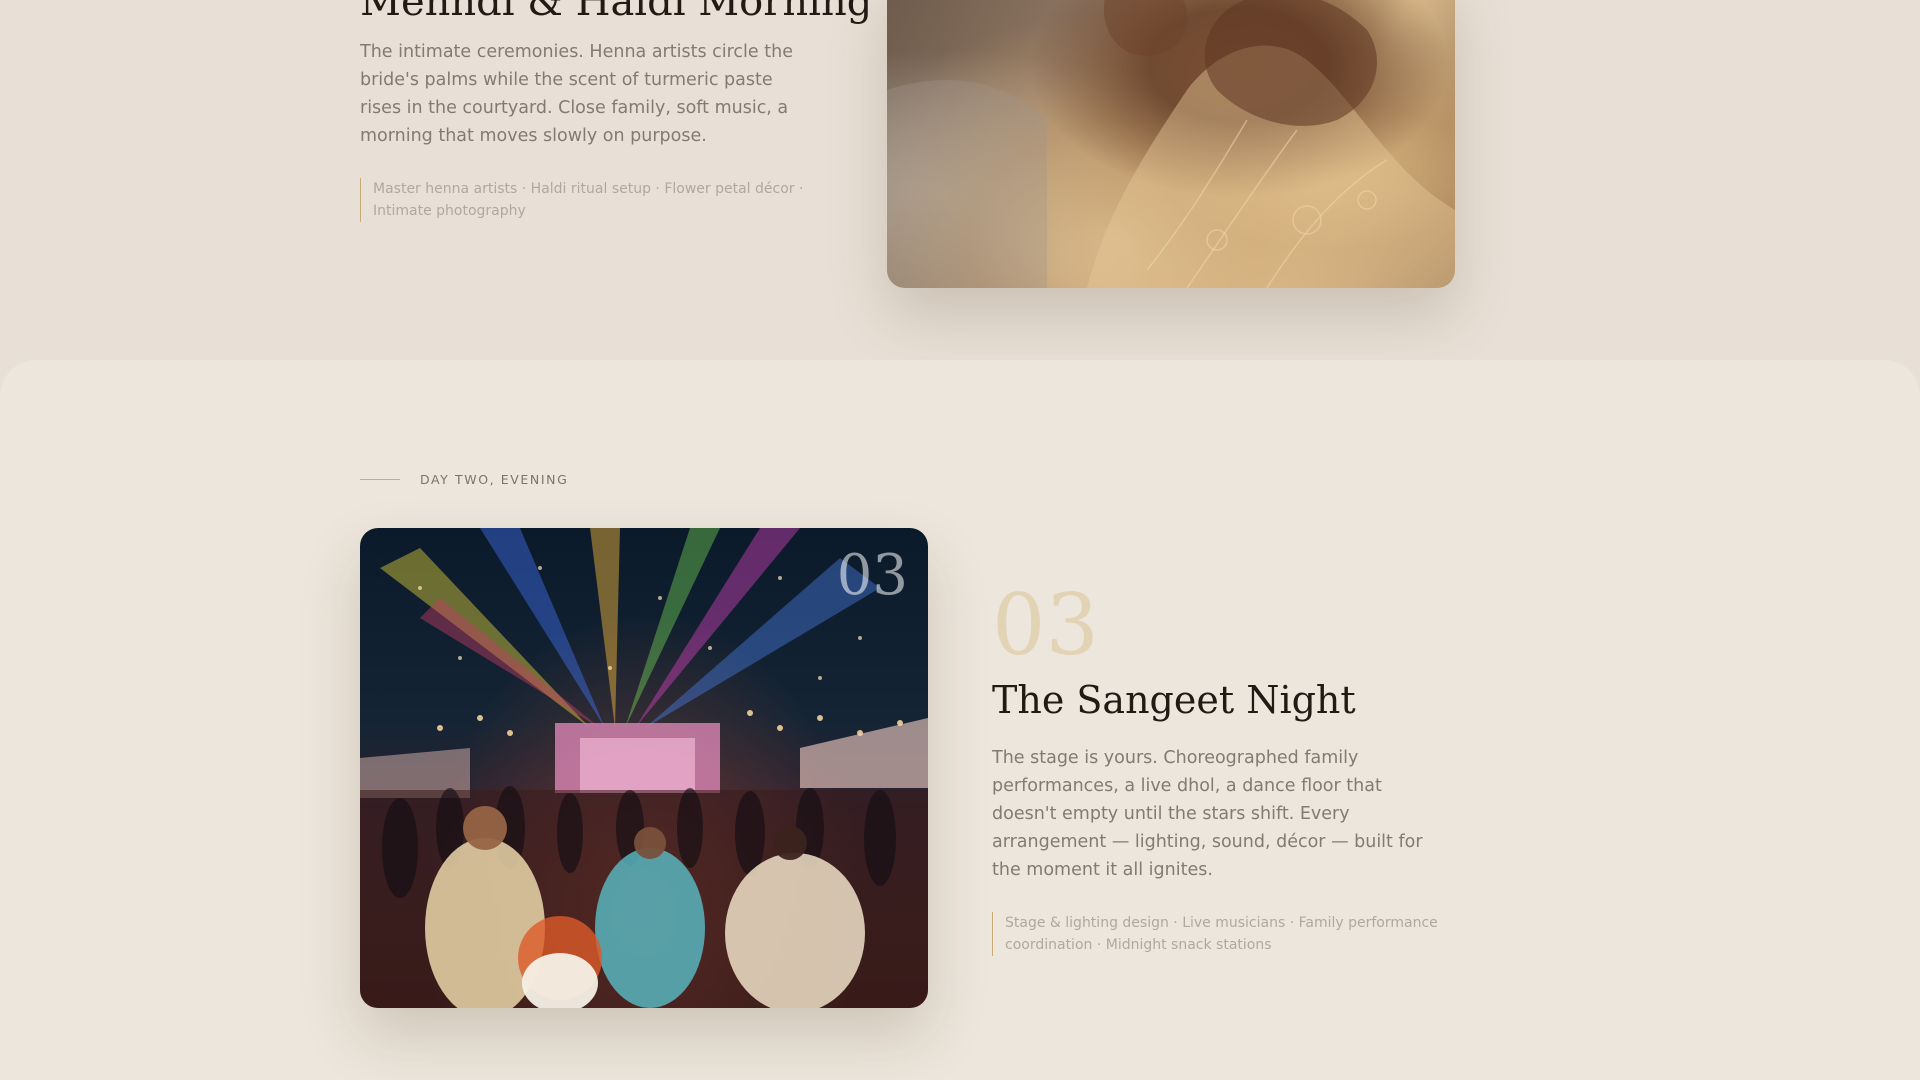  Describe the element at coordinates (494, 479) in the screenshot. I see `eyebrow-label: DAY TWO, EVENING` at that location.